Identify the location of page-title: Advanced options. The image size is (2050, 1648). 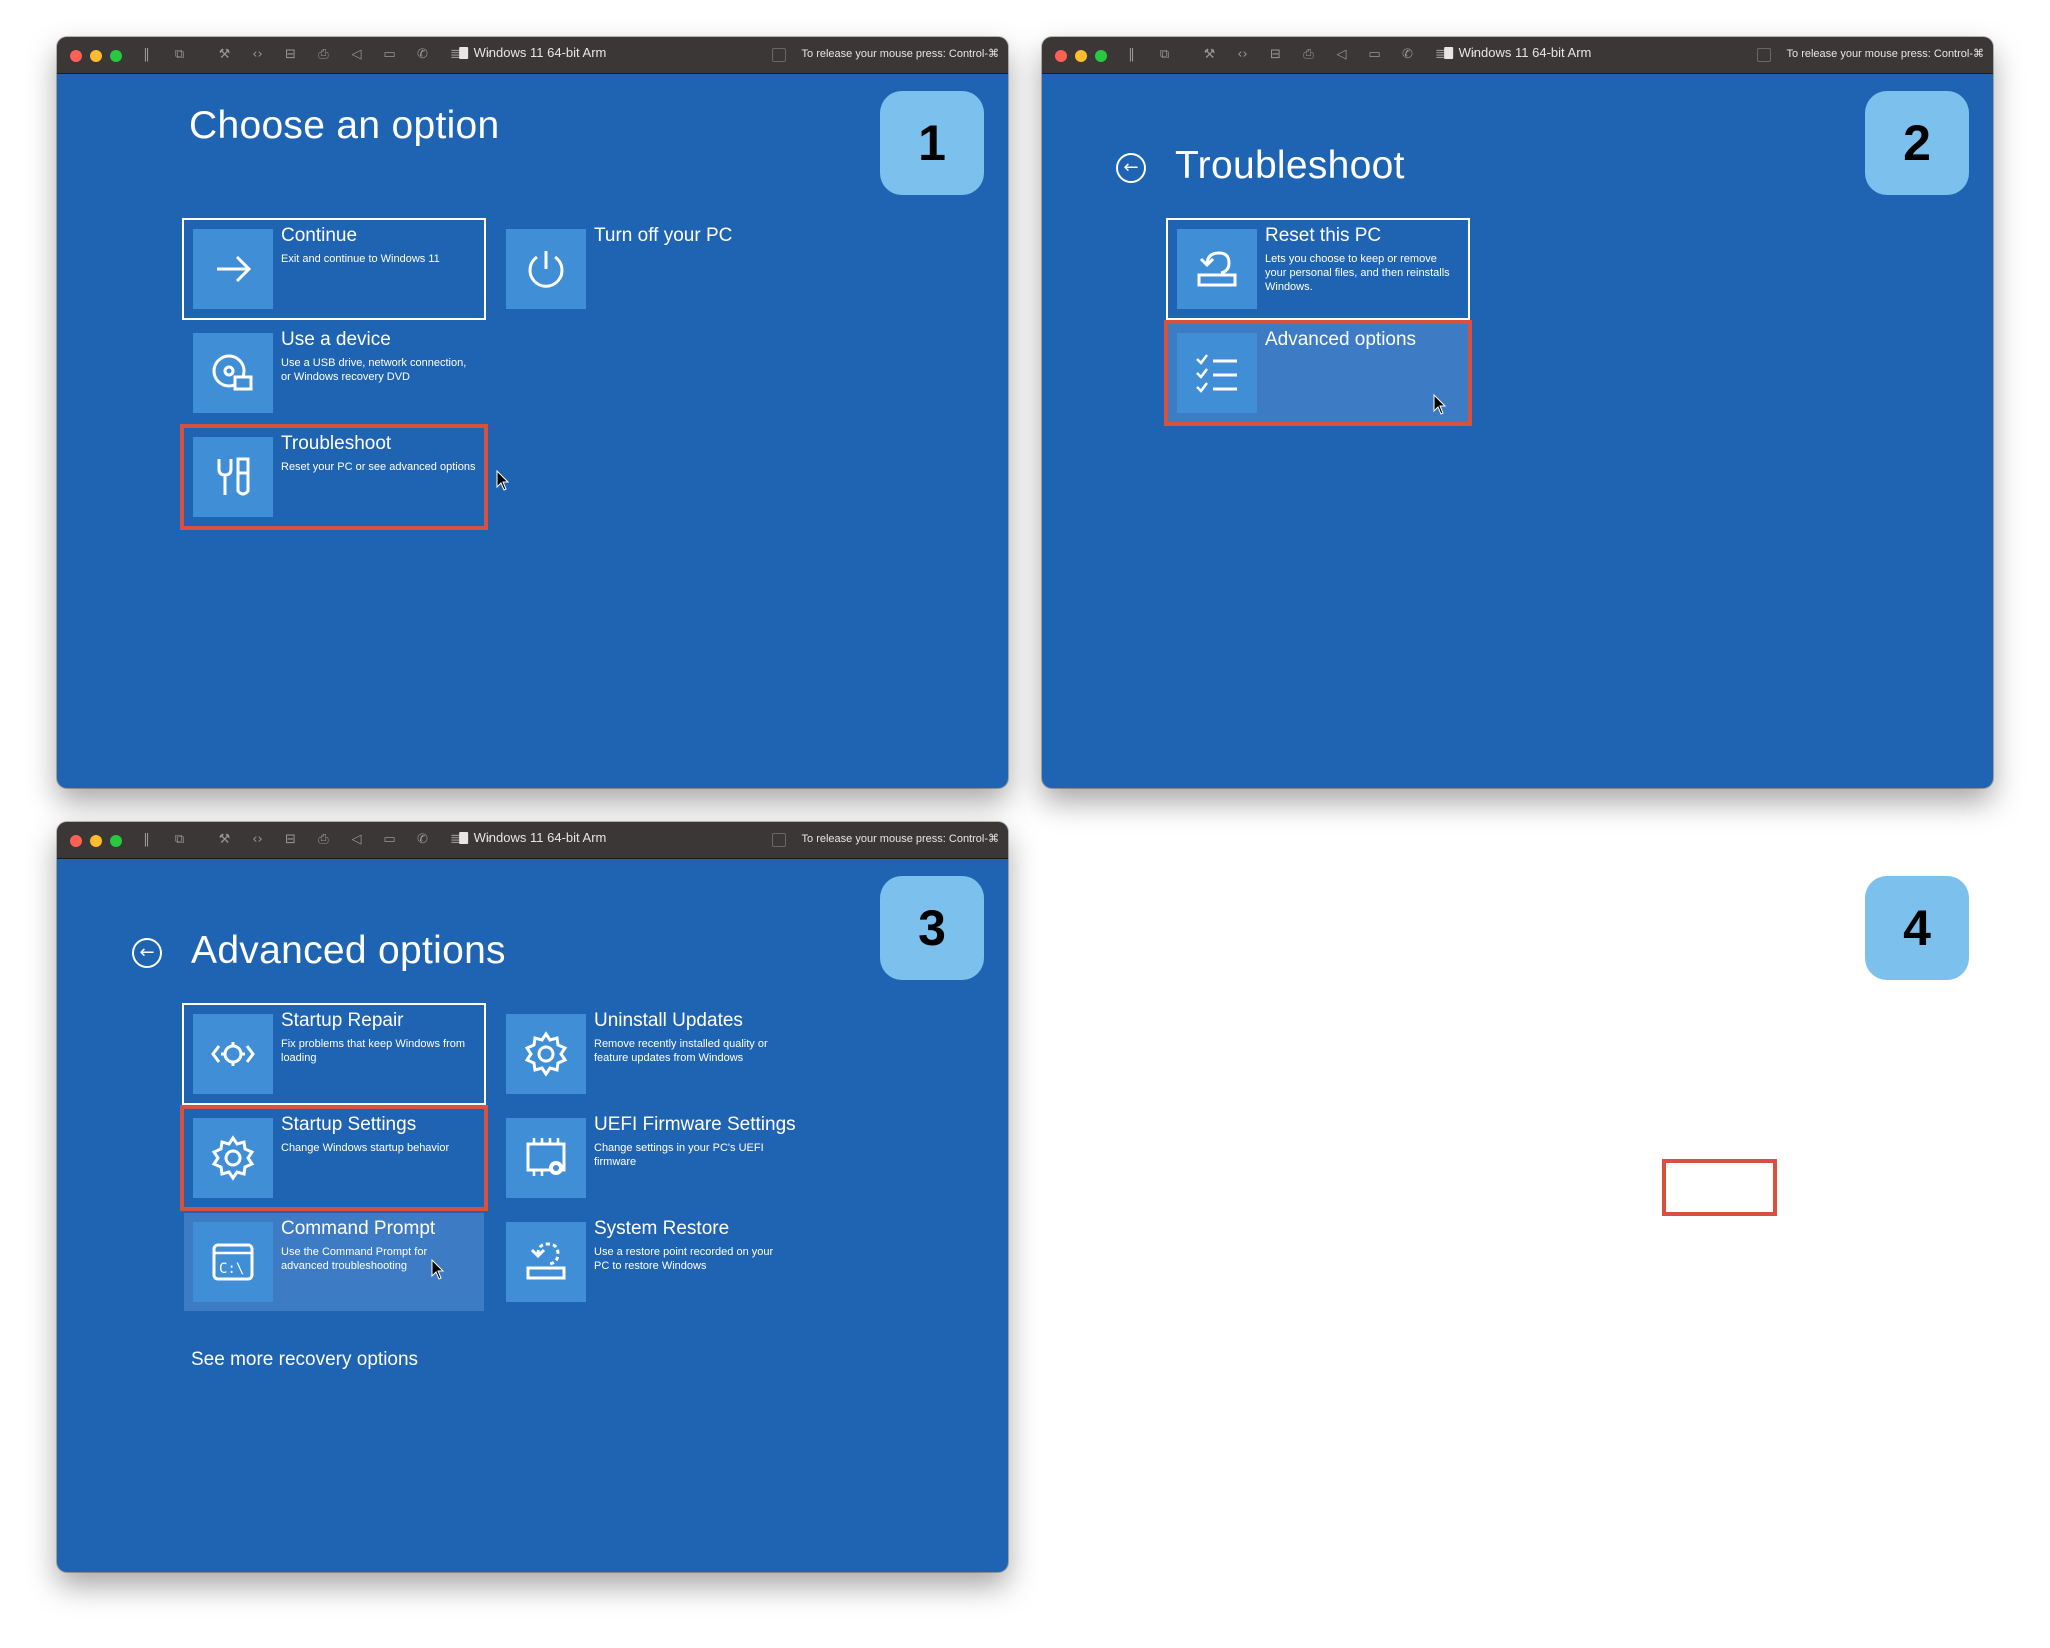
(348, 950).